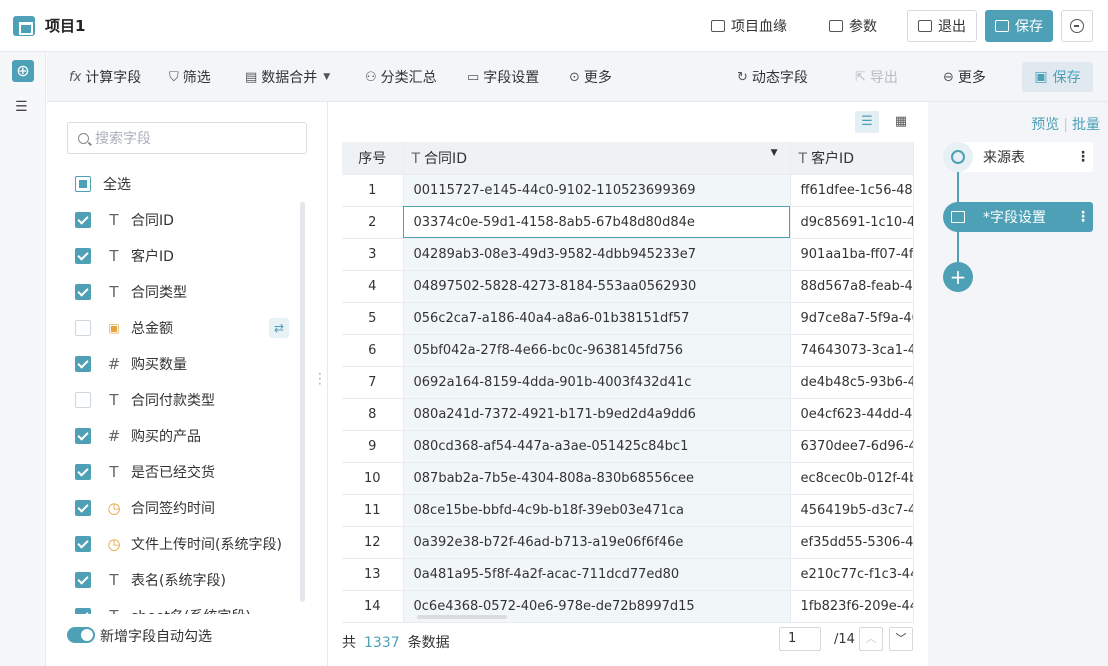 The height and width of the screenshot is (666, 1108). Describe the element at coordinates (177, 436) in the screenshot. I see `field-item: # 购买的产品` at that location.